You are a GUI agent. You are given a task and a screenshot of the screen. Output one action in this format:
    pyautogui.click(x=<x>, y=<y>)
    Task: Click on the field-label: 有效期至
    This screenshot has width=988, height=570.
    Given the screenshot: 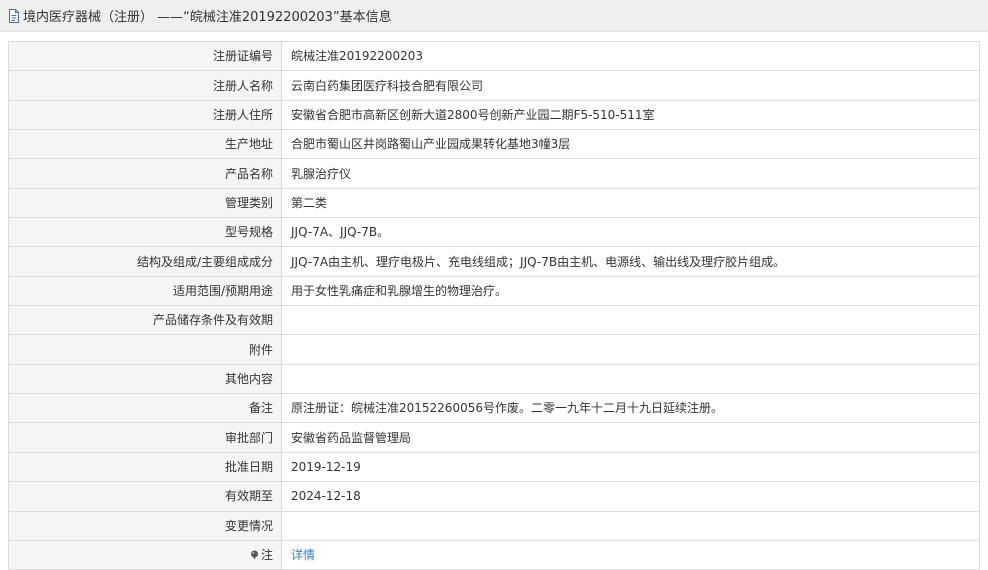 What is the action you would take?
    pyautogui.click(x=145, y=496)
    